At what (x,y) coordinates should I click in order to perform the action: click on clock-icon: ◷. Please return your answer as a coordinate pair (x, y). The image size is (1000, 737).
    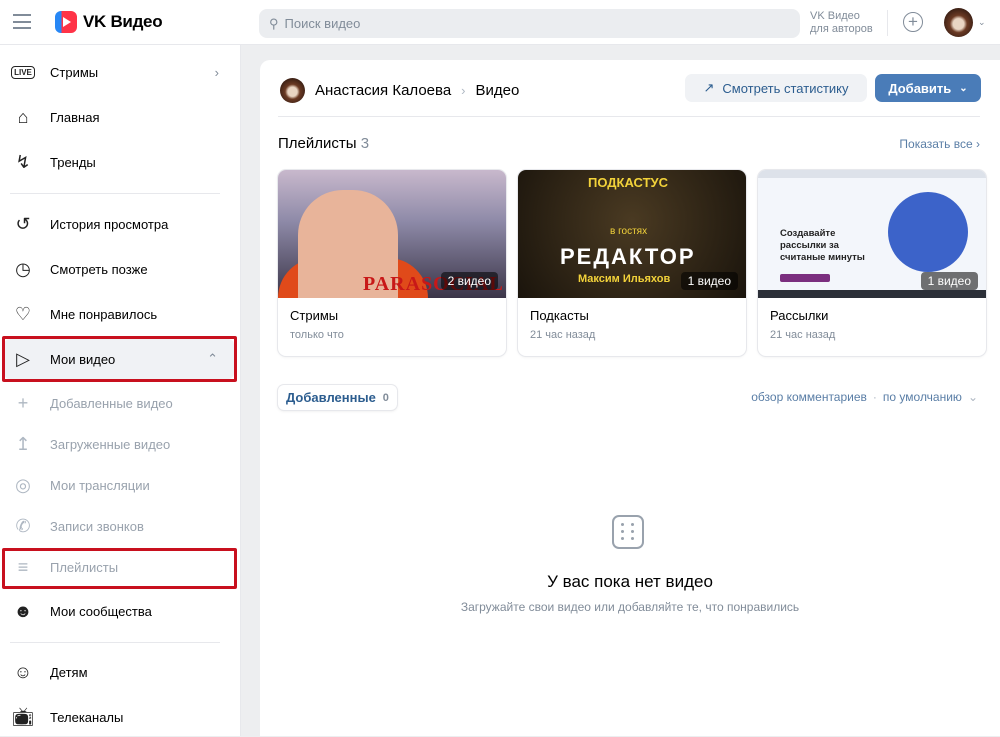
    Looking at the image, I should click on (23, 268).